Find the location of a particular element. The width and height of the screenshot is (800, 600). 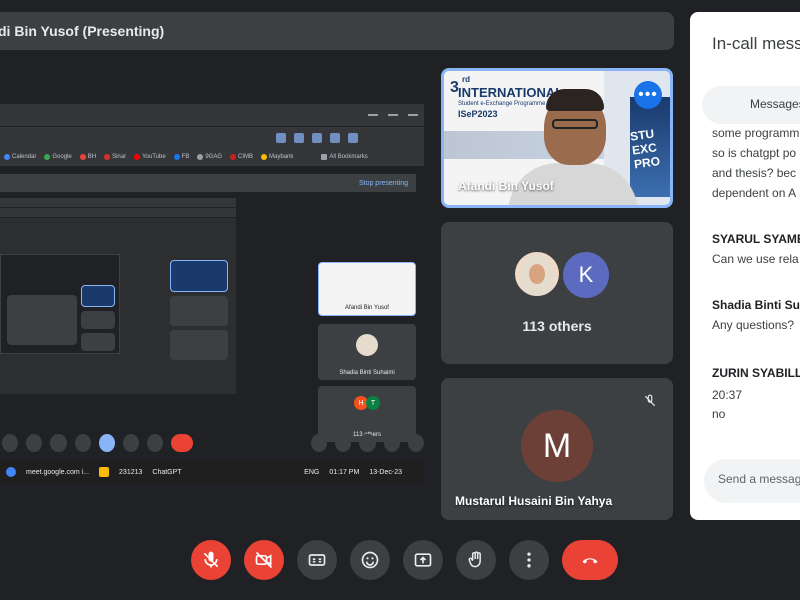

pillar-text: STU EXC PRO is located at coordinates (645, 149).